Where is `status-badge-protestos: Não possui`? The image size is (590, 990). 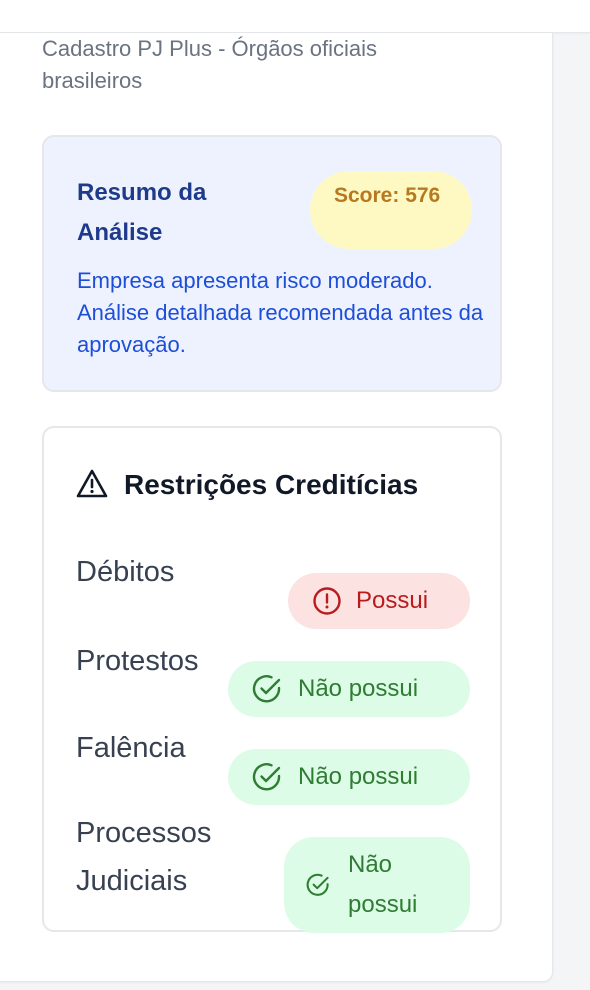
status-badge-protestos: Não possui is located at coordinates (349, 689).